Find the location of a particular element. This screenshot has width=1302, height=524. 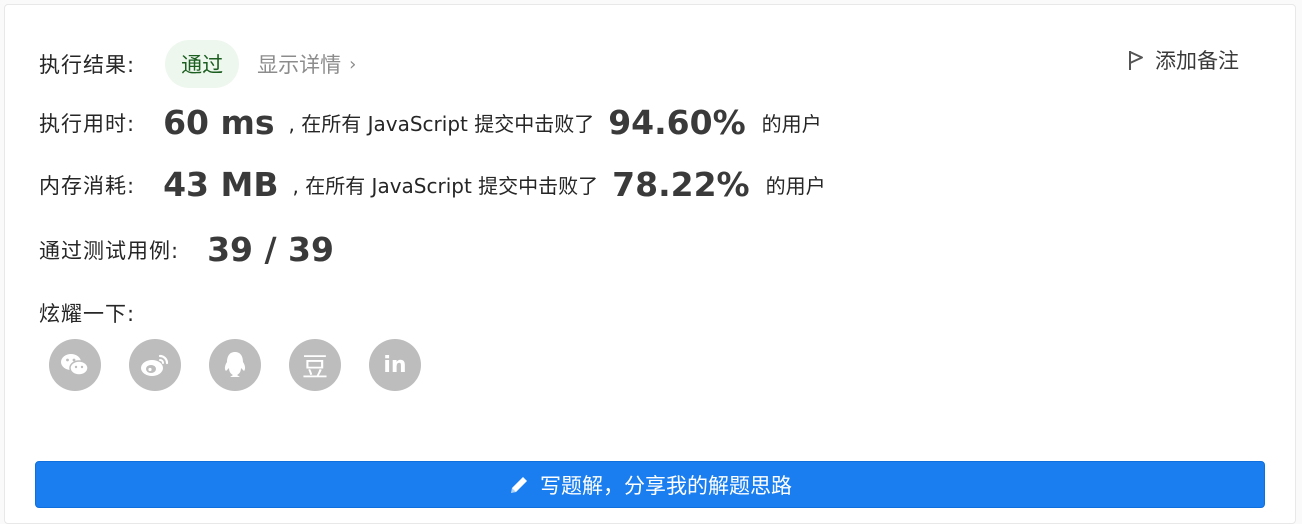

tests-value: 39 / 39 is located at coordinates (270, 249).